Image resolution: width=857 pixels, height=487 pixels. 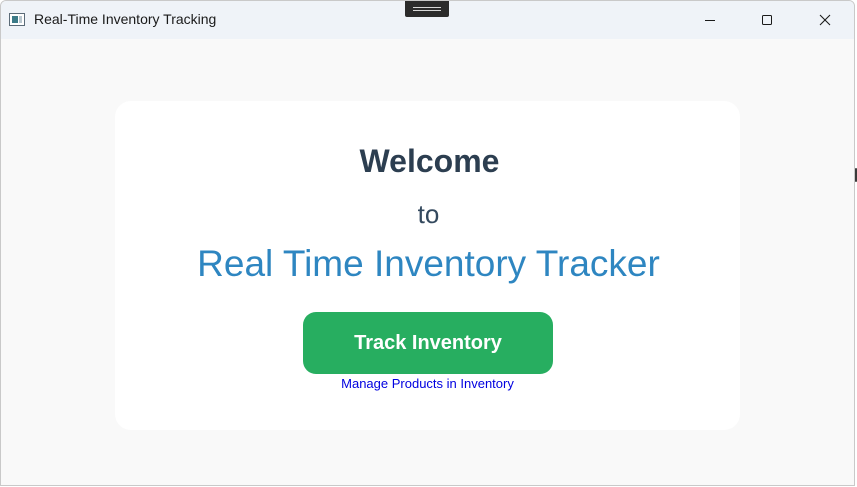 What do you see at coordinates (125, 19) in the screenshot?
I see `window-title: Real-Time Inventory Tracking` at bounding box center [125, 19].